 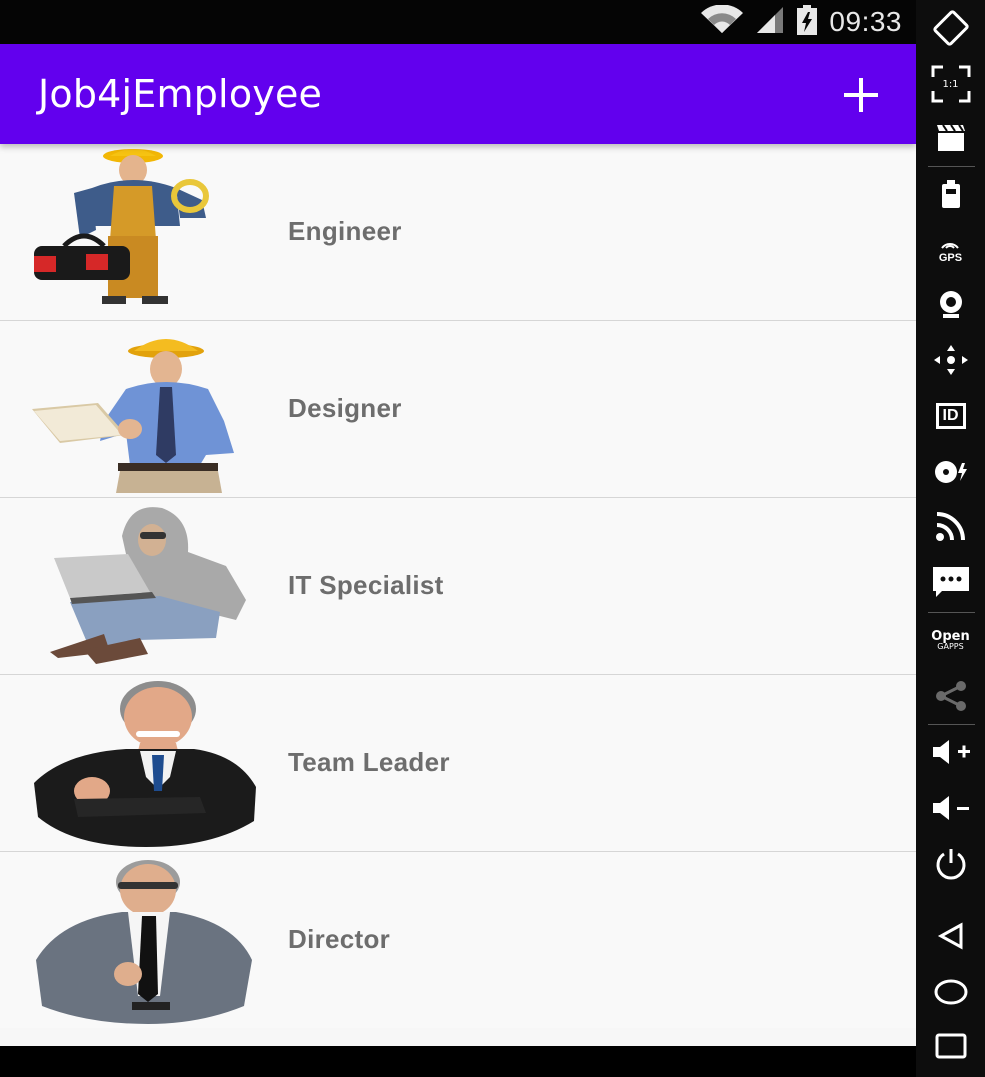 What do you see at coordinates (369, 762) in the screenshot?
I see `employee-label: Team Leader` at bounding box center [369, 762].